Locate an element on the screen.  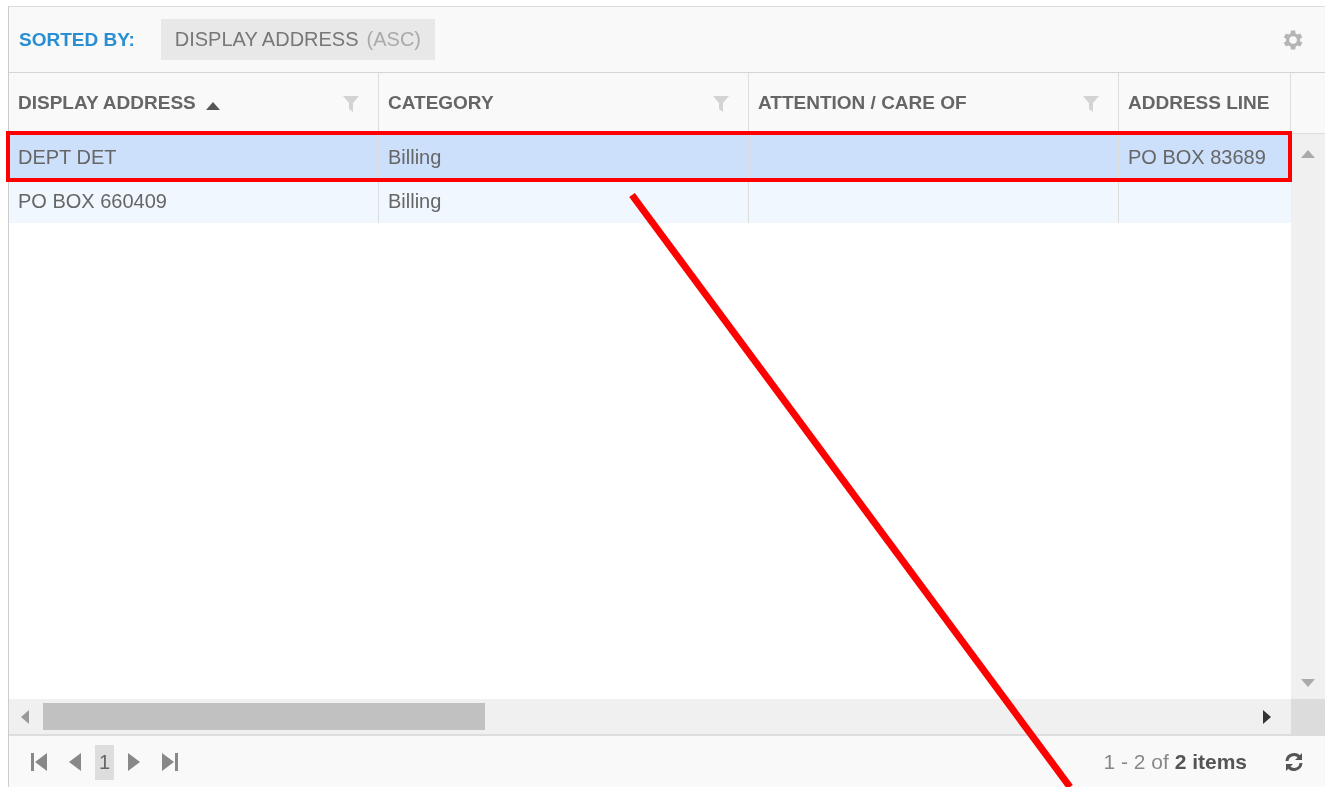
column-header: DISPLAY ADDRESS is located at coordinates (194, 103).